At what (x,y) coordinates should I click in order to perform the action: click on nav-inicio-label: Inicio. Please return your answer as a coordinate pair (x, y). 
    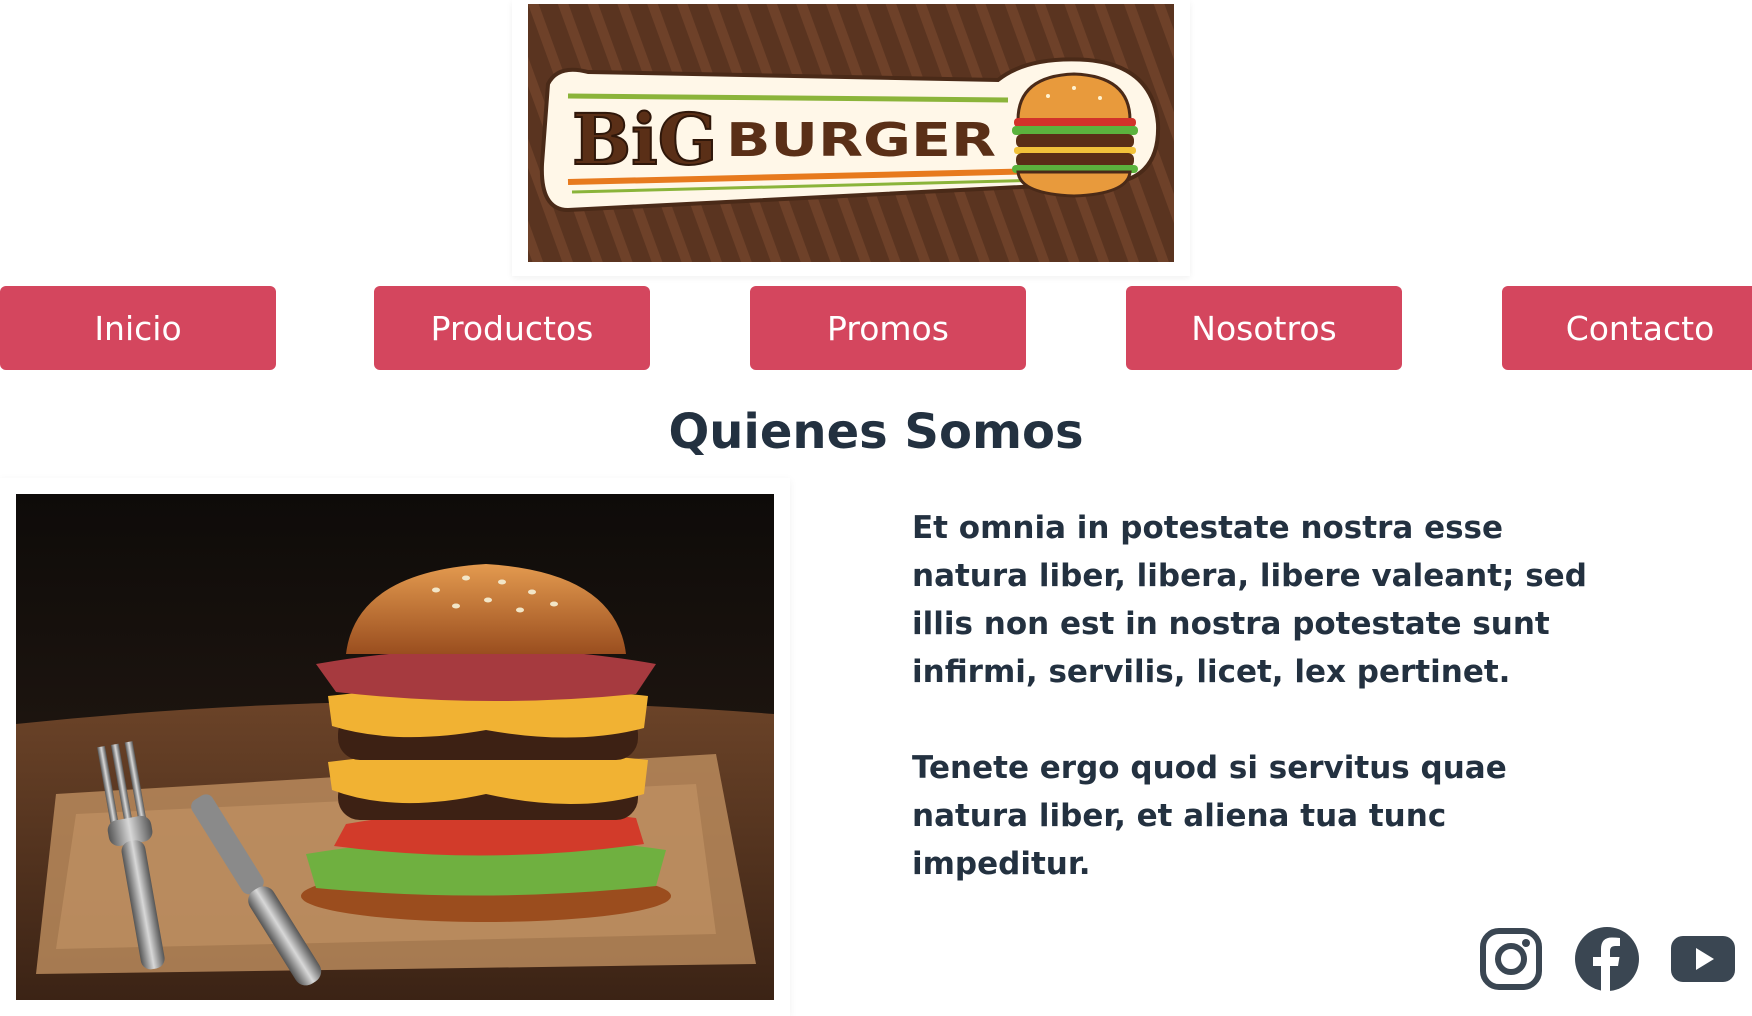
    Looking at the image, I should click on (138, 328).